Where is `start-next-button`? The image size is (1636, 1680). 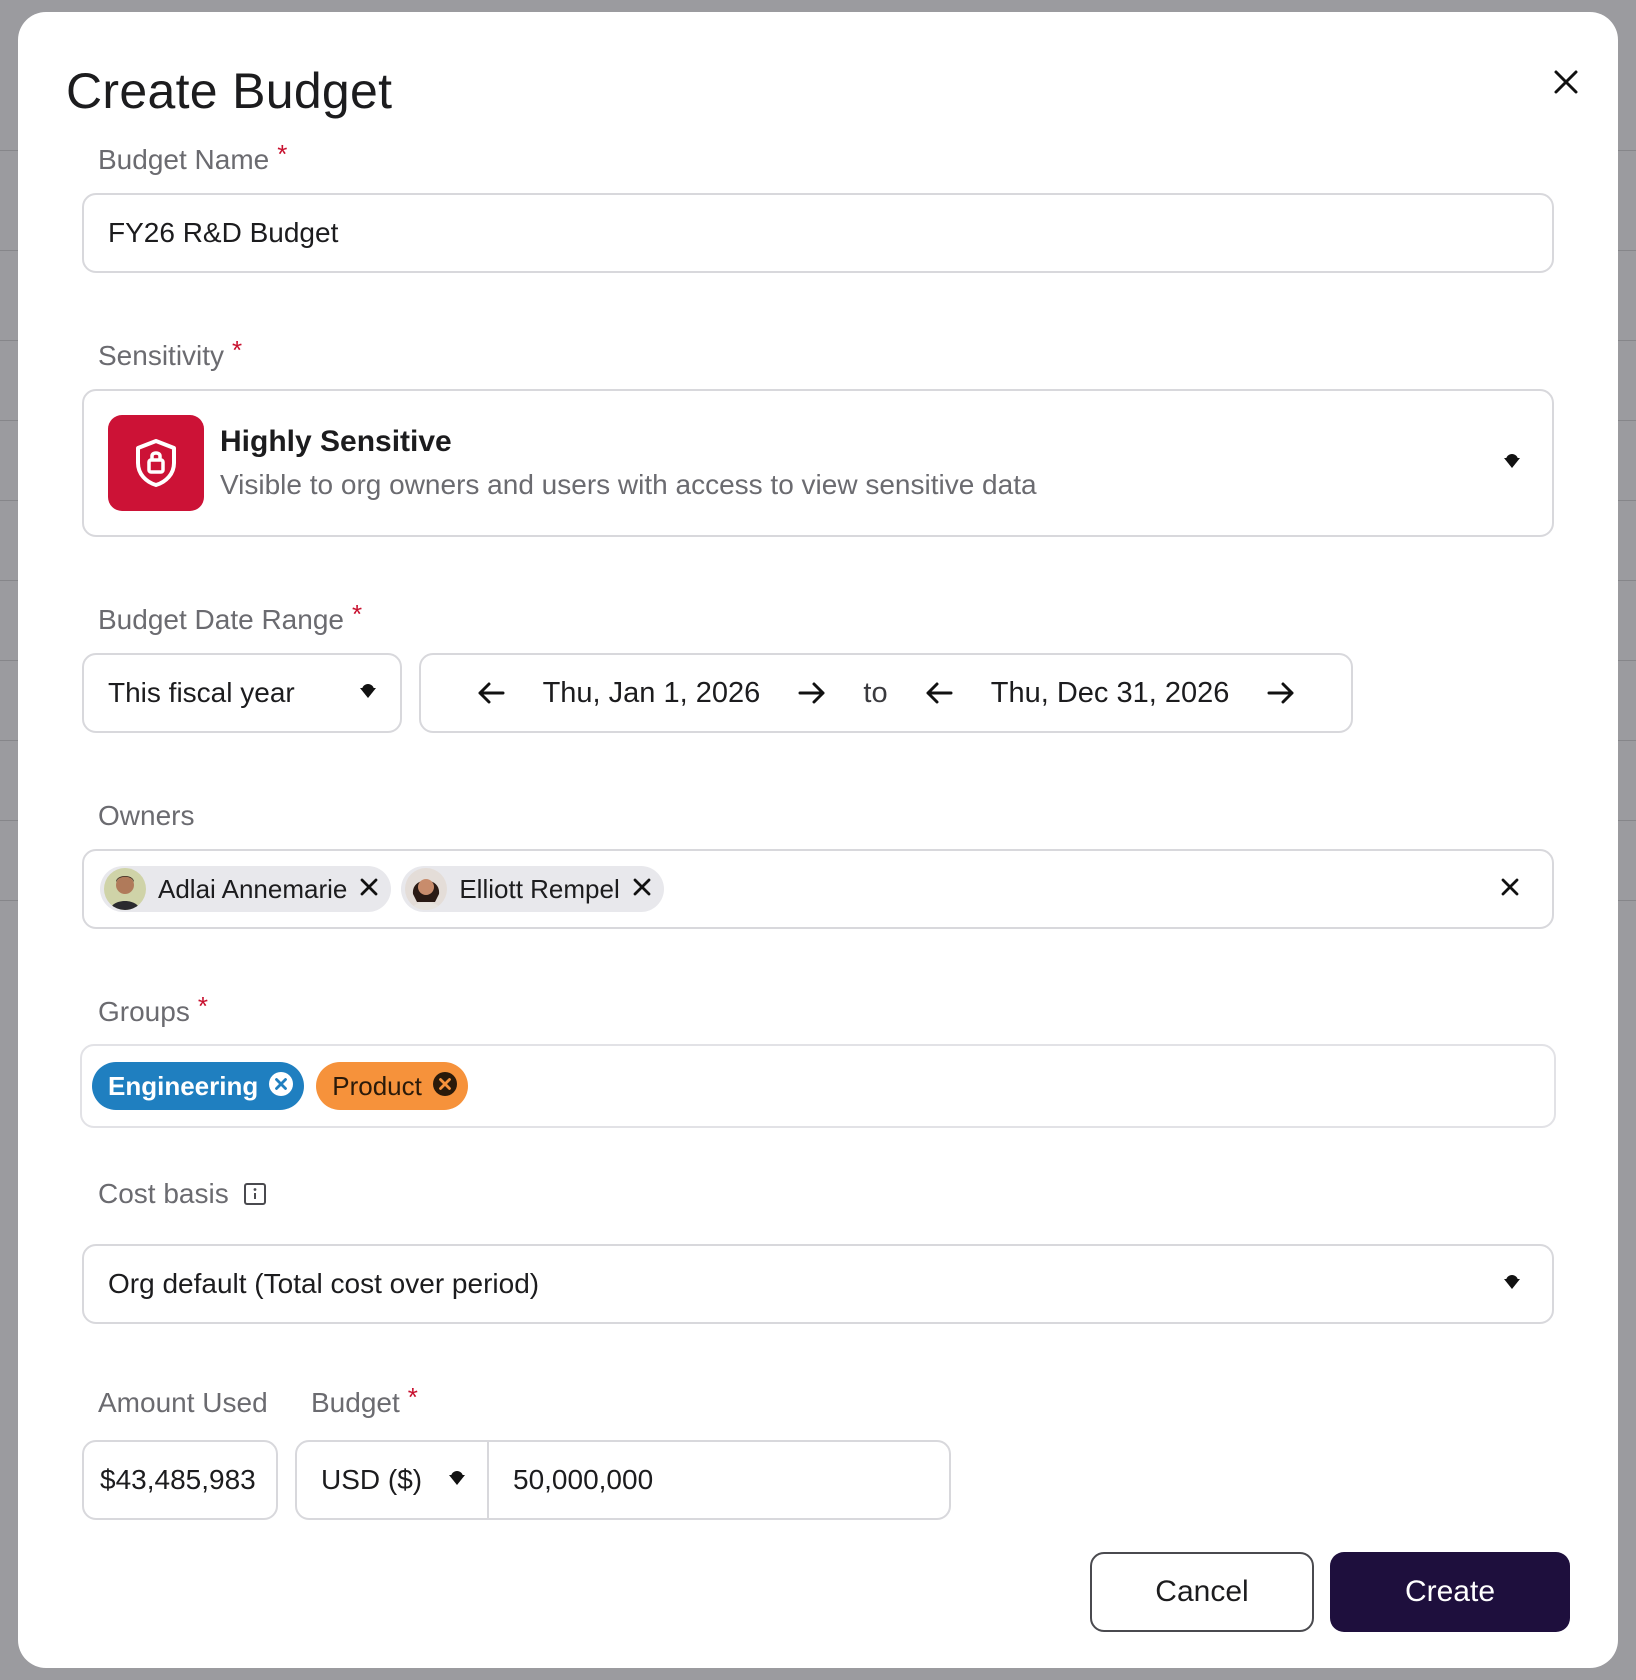 start-next-button is located at coordinates (812, 693).